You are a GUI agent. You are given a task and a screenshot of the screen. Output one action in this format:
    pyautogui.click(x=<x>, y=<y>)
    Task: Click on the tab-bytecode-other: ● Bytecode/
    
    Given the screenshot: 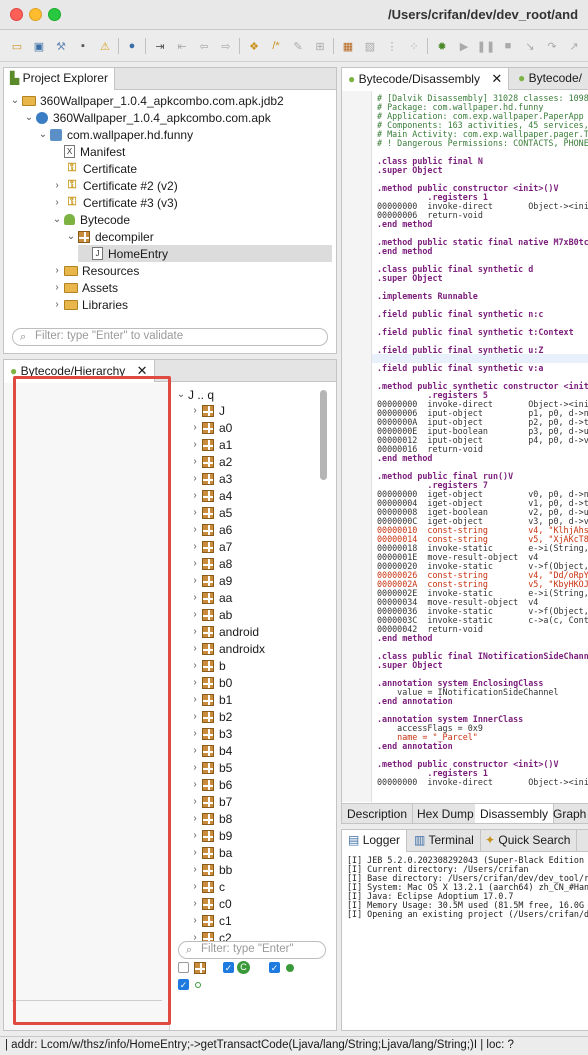 What is the action you would take?
    pyautogui.click(x=550, y=79)
    